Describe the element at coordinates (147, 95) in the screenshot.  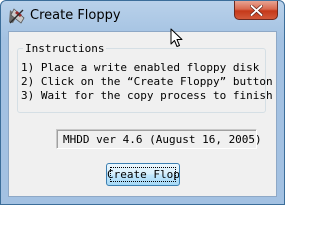
I see `instruction-line-3: 3) Wait for the copy process to finish` at that location.